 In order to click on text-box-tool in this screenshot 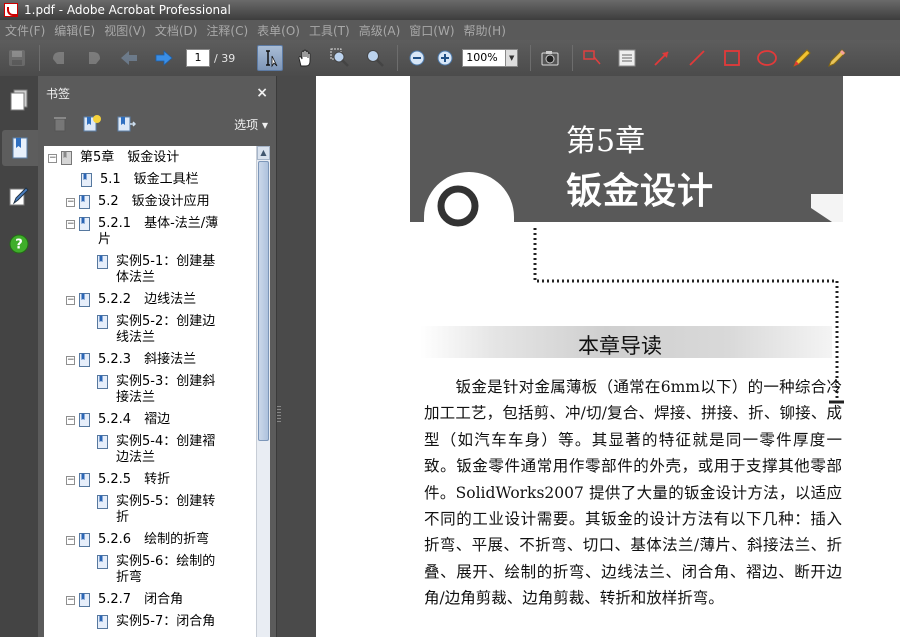, I will do `click(627, 58)`.